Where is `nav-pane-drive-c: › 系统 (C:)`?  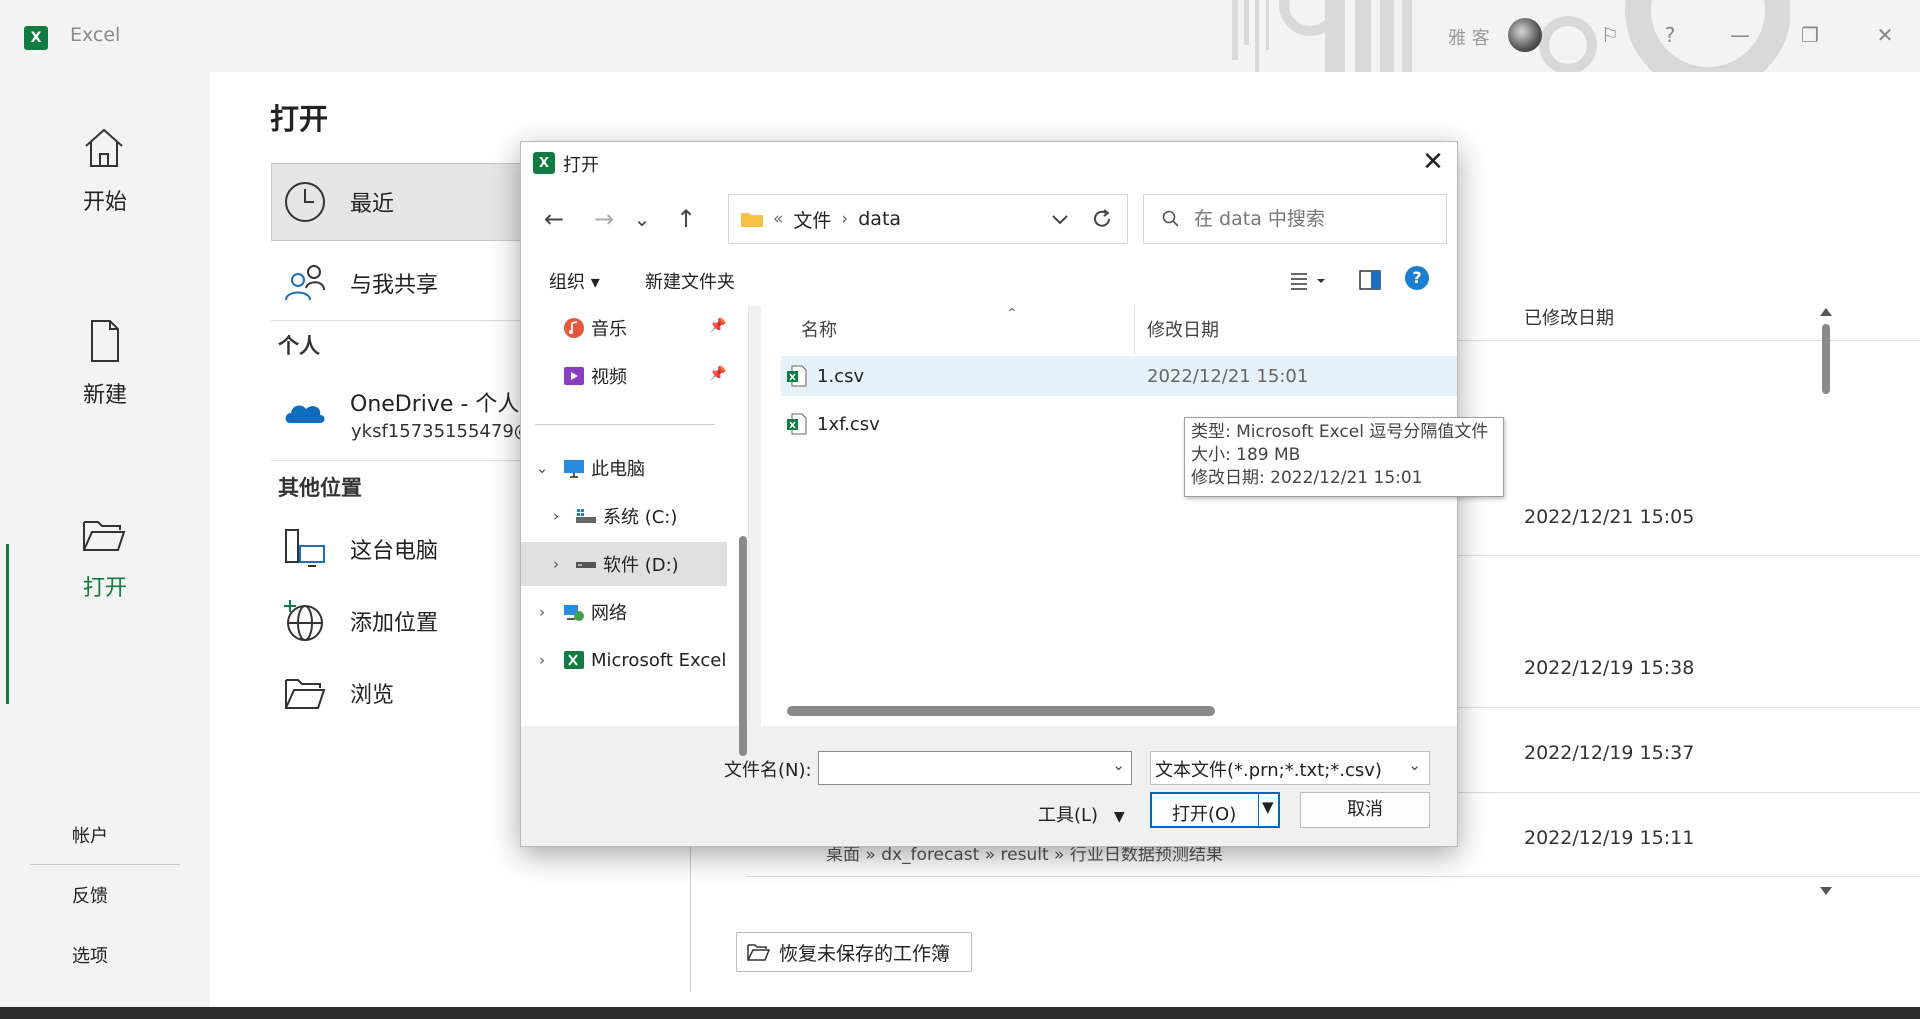 nav-pane-drive-c: › 系统 (C:) is located at coordinates (626, 516).